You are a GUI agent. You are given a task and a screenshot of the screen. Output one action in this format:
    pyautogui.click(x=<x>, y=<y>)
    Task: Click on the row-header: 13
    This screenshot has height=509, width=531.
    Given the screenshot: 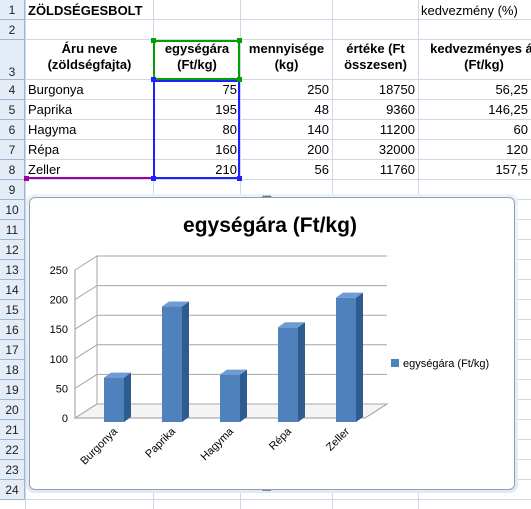 What is the action you would take?
    pyautogui.click(x=12, y=270)
    